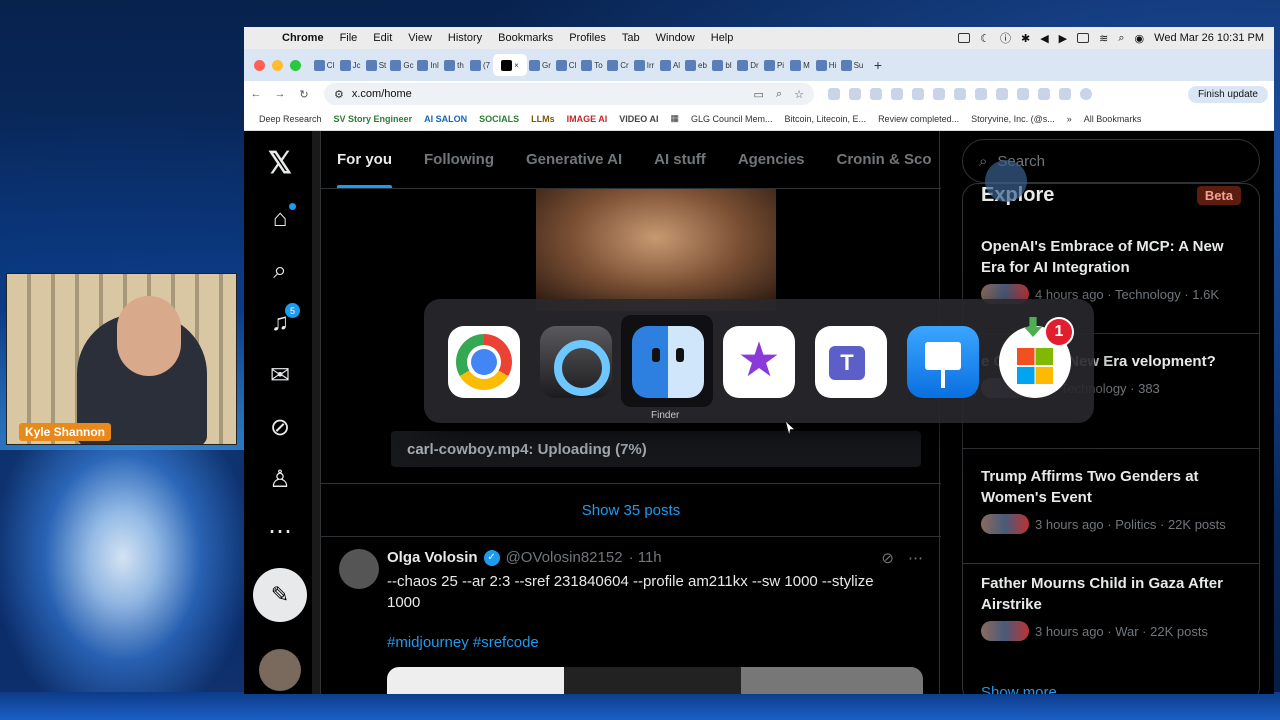 The height and width of the screenshot is (720, 1280). What do you see at coordinates (1019, 689) in the screenshot?
I see `show-more-link: Show more` at bounding box center [1019, 689].